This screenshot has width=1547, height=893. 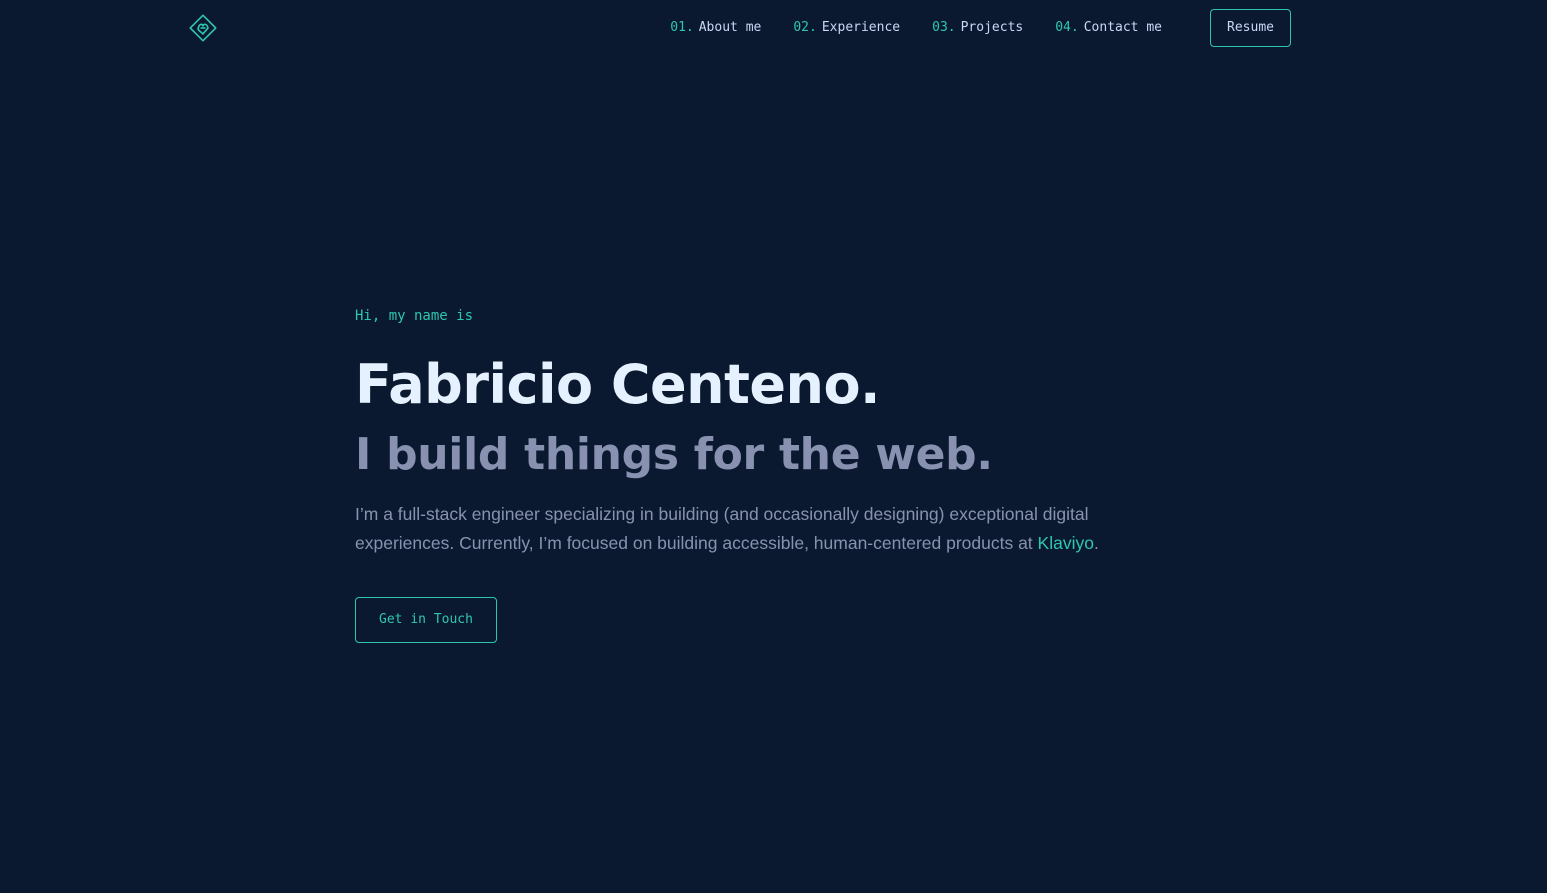 I want to click on nav-item-contact: 04. Contact me, so click(x=1108, y=28).